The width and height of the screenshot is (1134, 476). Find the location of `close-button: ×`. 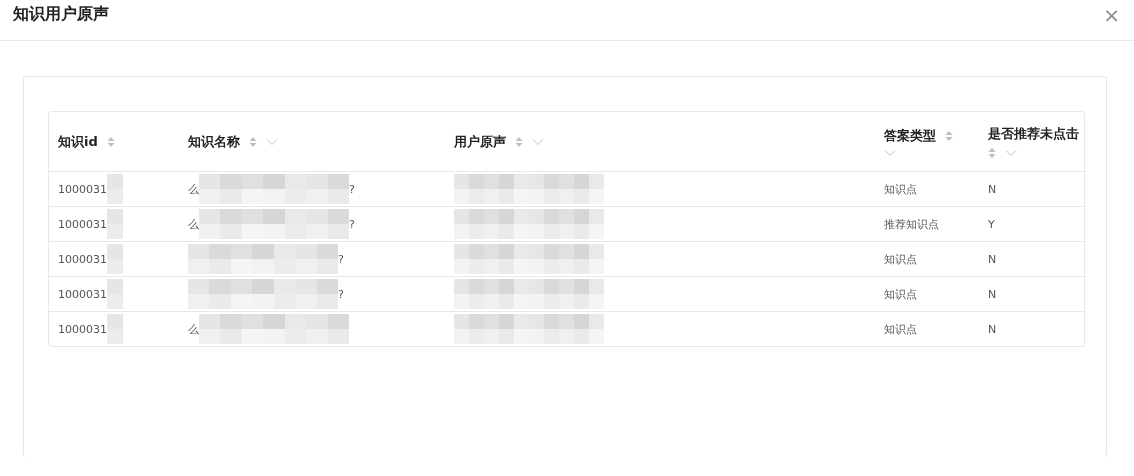

close-button: × is located at coordinates (1111, 15).